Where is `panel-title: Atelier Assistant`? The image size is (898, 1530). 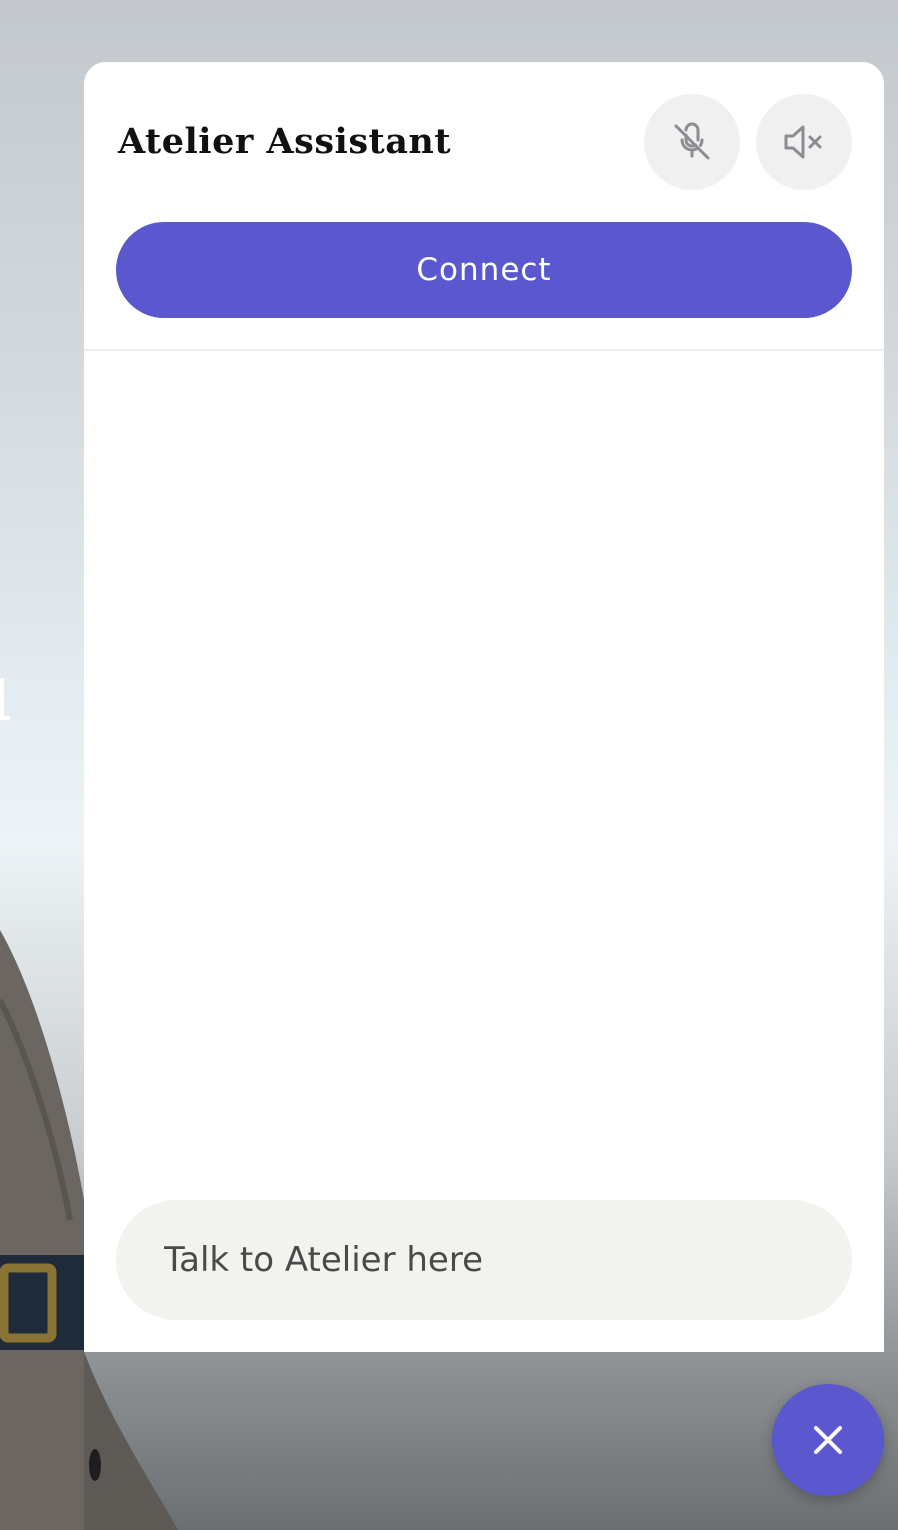
panel-title: Atelier Assistant is located at coordinates (284, 141).